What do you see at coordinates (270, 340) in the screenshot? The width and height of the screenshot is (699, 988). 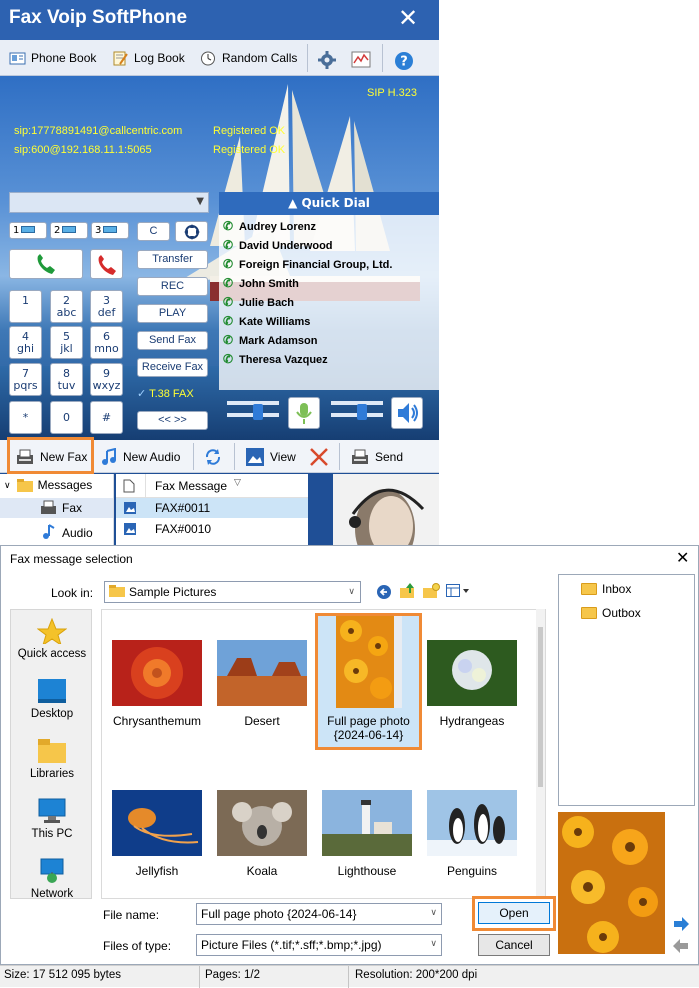 I see `quick-dial-contact: ✆ Mark Adamson` at bounding box center [270, 340].